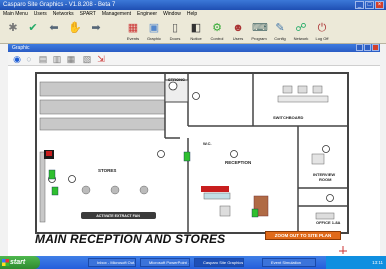 Image resolution: width=386 pixels, height=269 pixels. Describe the element at coordinates (133, 31) in the screenshot. I see `events-button: ▦ Events` at that location.